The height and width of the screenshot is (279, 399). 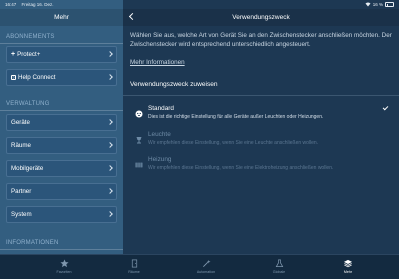 I want to click on layers-icon, so click(x=348, y=263).